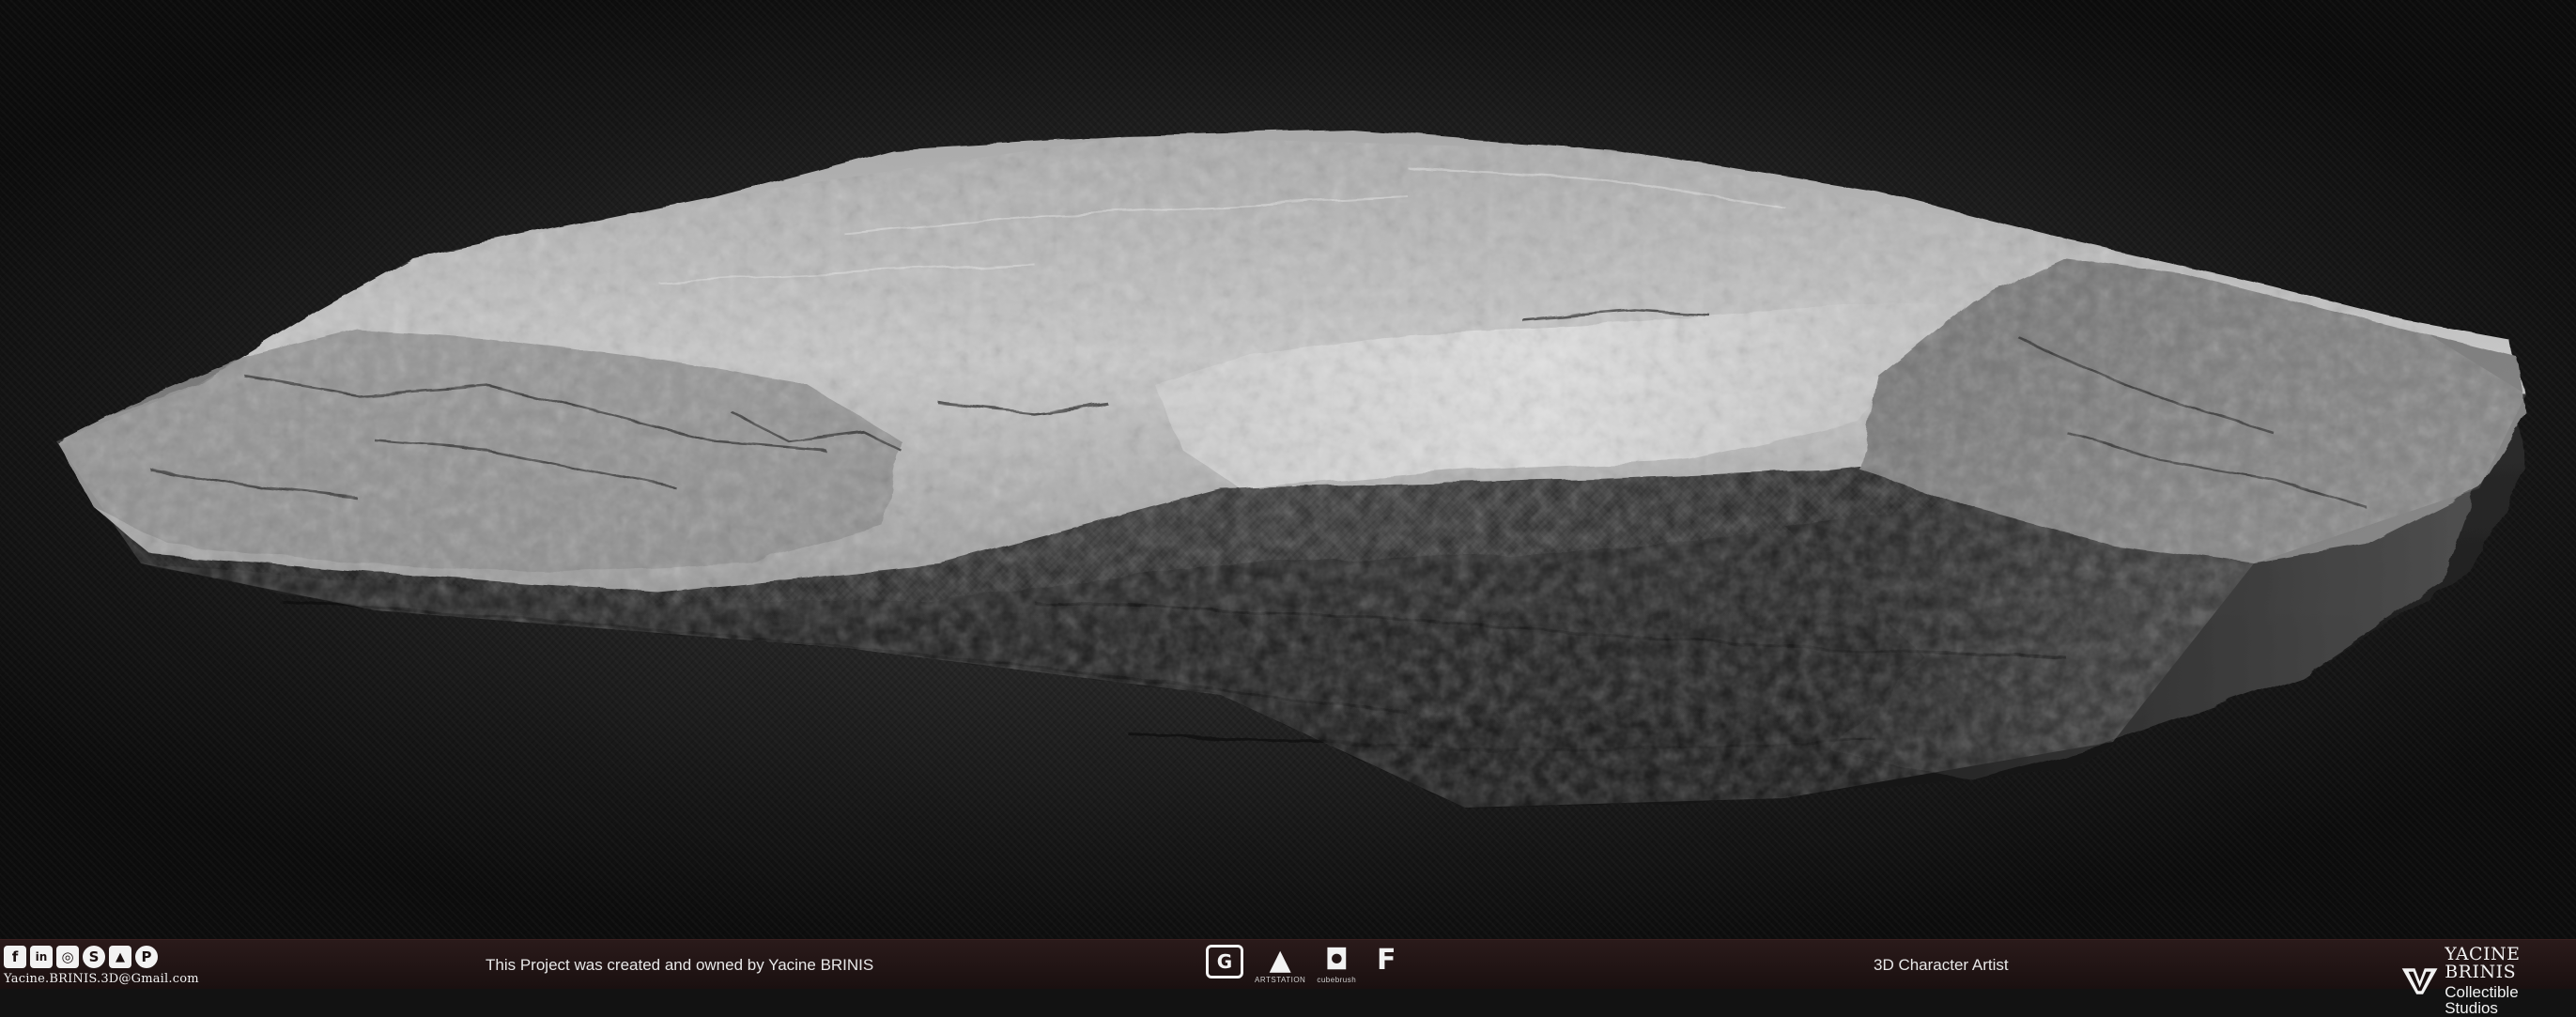 This screenshot has width=2576, height=1017. I want to click on artstation-logo: ▲ ARTSTATION, so click(1280, 964).